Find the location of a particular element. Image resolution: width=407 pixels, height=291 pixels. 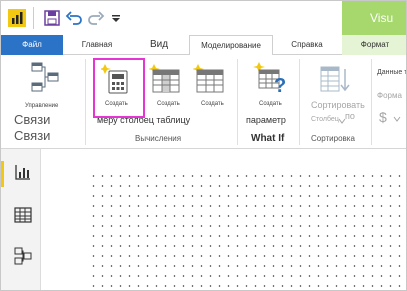

currency-symbol: $ is located at coordinates (383, 117).